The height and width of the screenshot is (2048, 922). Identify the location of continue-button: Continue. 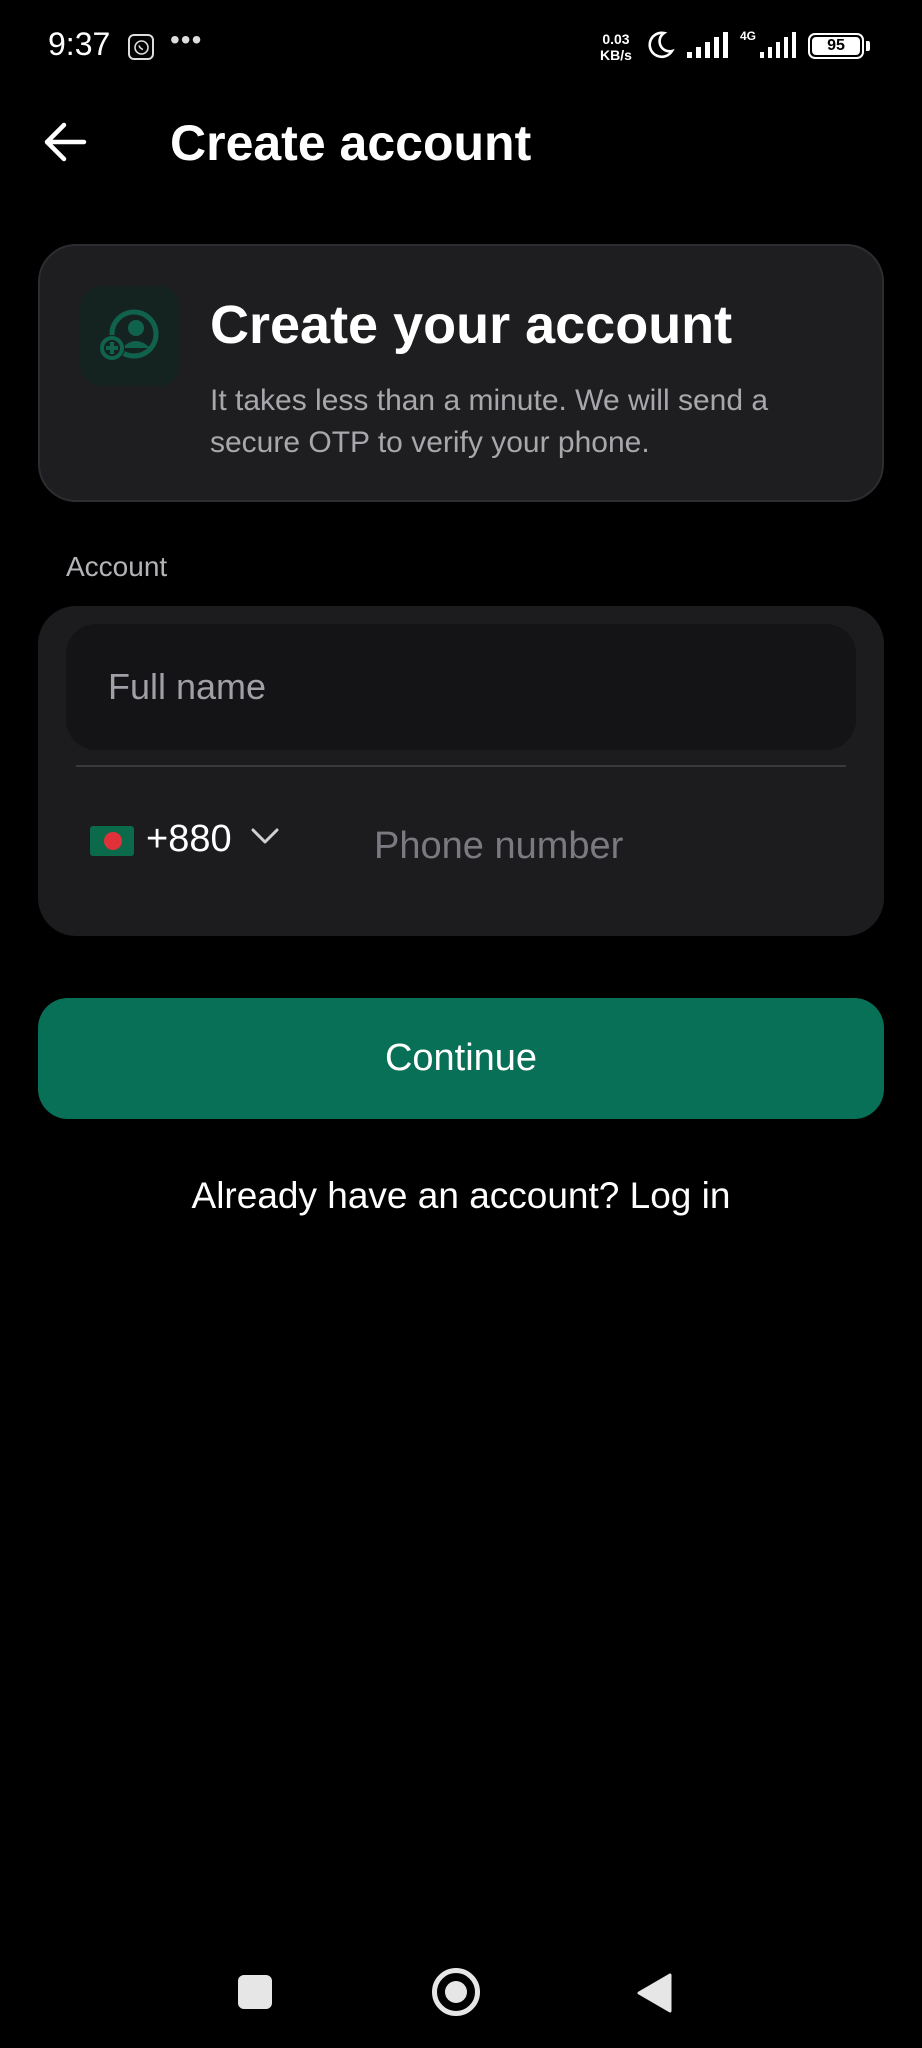
(461, 1058).